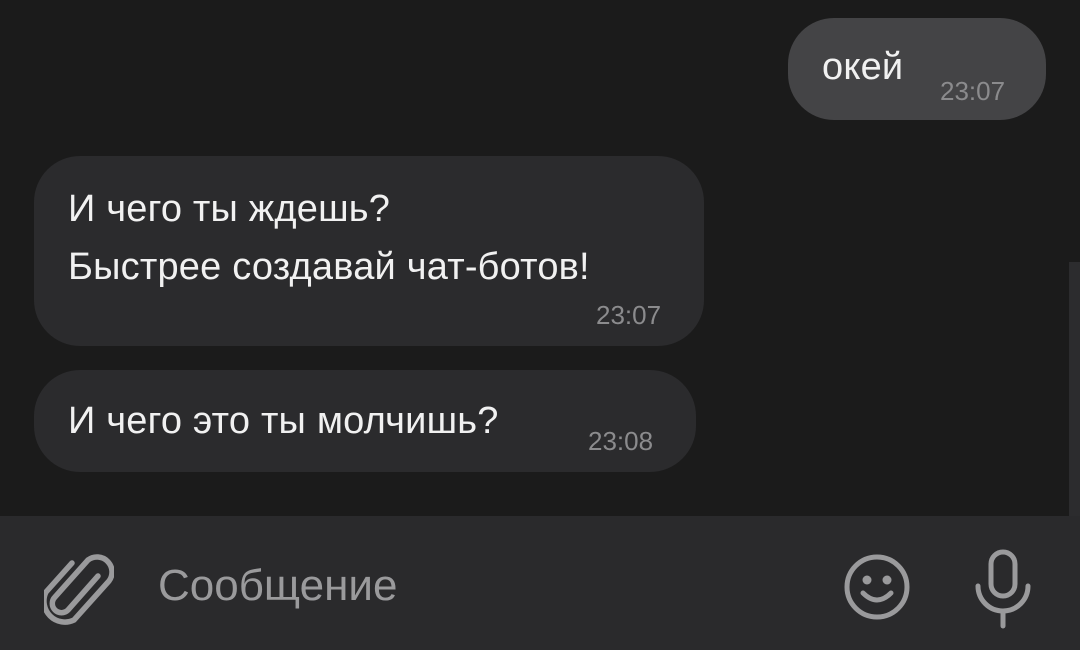  Describe the element at coordinates (877, 587) in the screenshot. I see `smiley-icon` at that location.